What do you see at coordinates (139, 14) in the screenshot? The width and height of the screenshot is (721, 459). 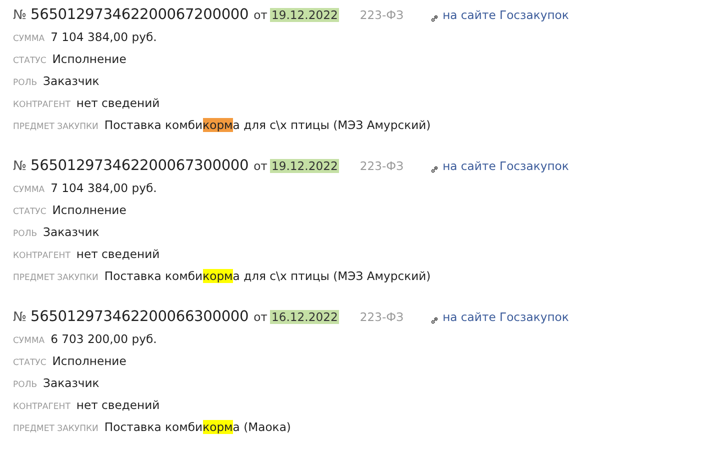 I see `contract-number: 565012973462200067200000` at bounding box center [139, 14].